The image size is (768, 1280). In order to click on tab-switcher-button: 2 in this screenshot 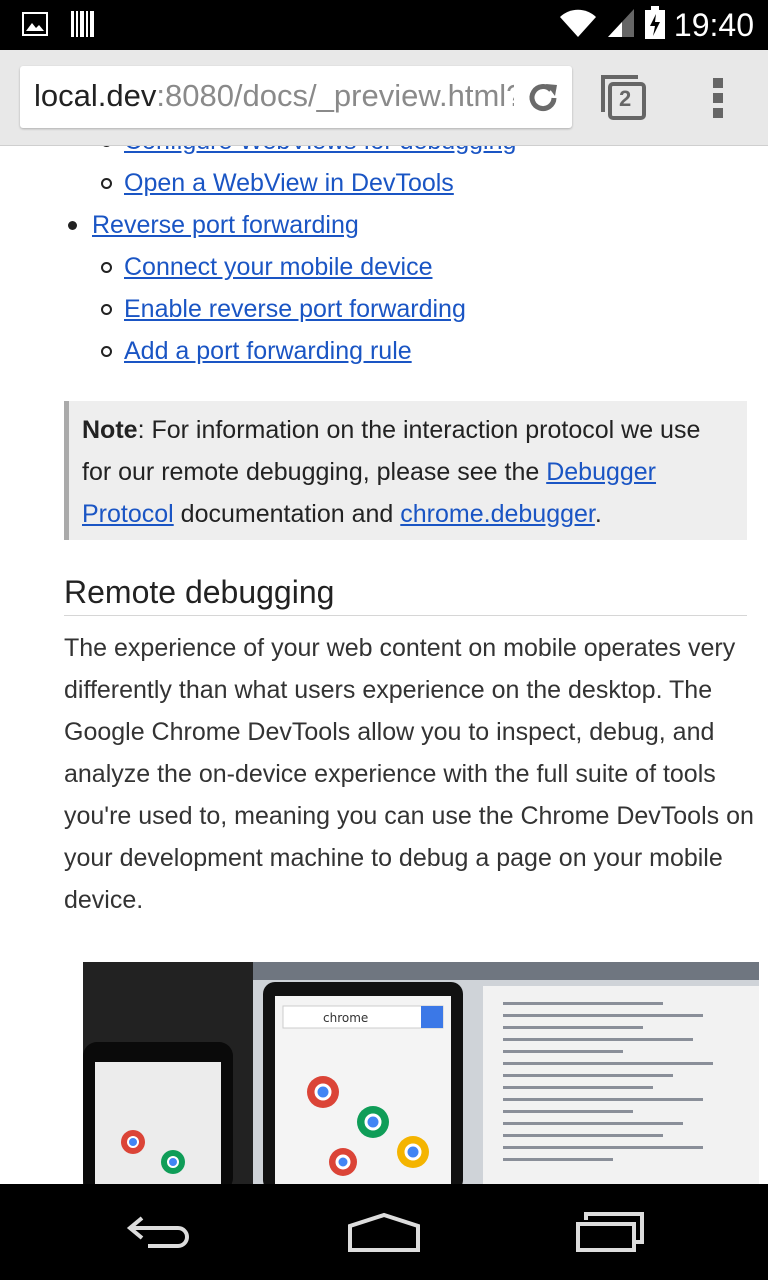, I will do `click(624, 98)`.